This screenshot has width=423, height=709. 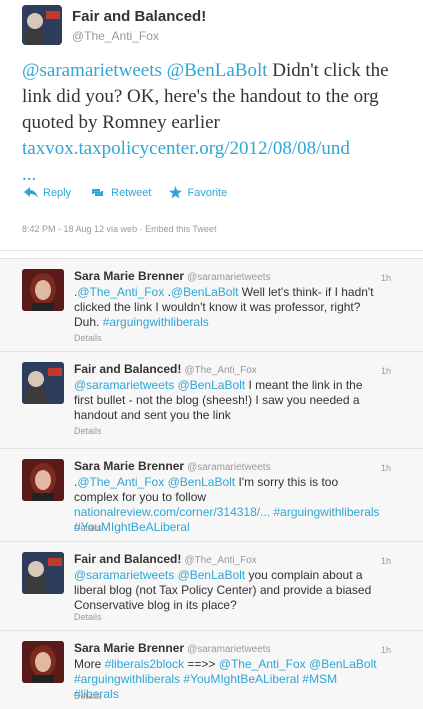 I want to click on retweet-icon, so click(x=98, y=192).